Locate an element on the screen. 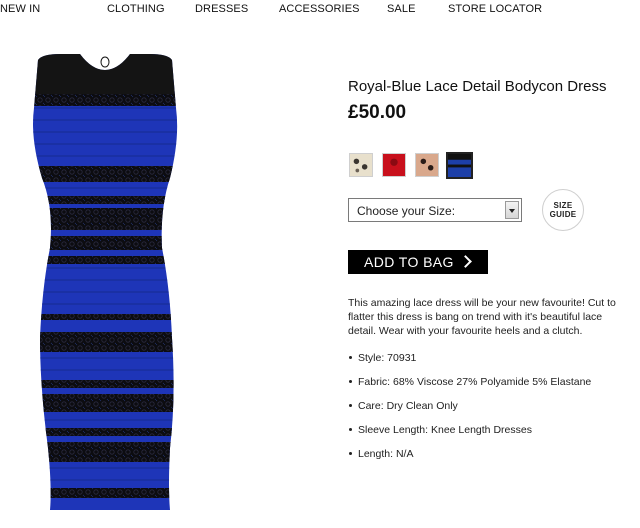 This screenshot has height=528, width=640. nav-item-accessories: ACCESSORIES is located at coordinates (319, 9).